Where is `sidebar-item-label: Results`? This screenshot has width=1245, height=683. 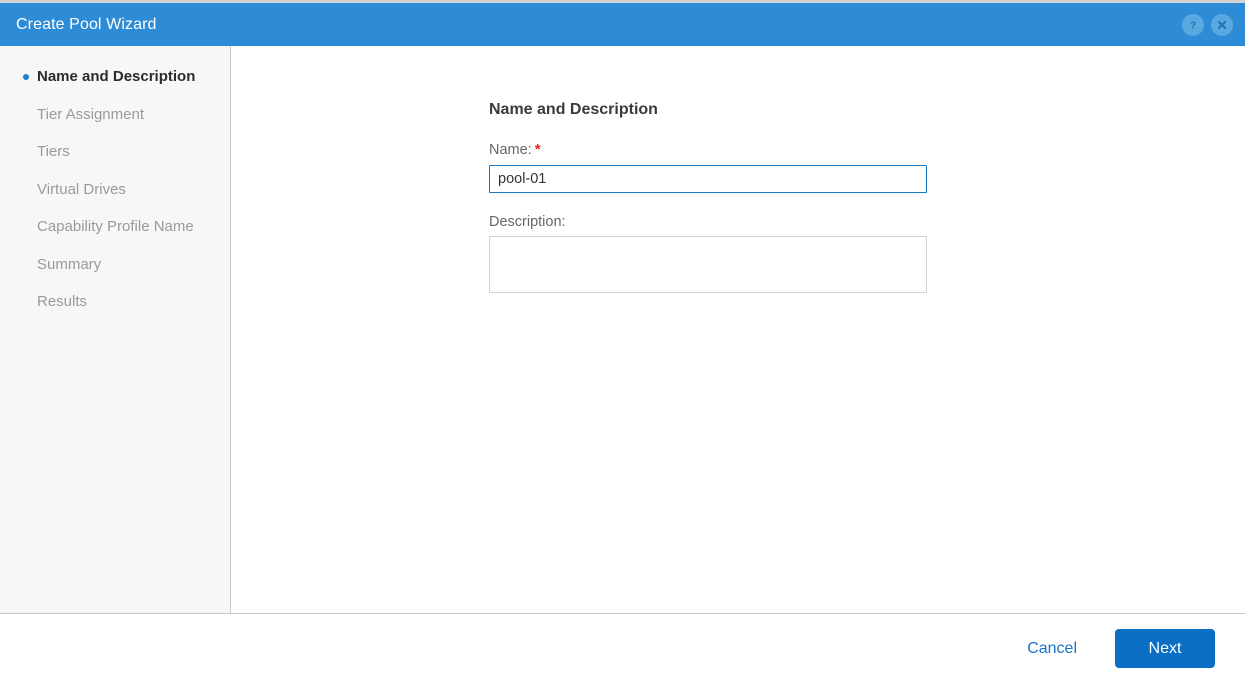
sidebar-item-label: Results is located at coordinates (62, 302).